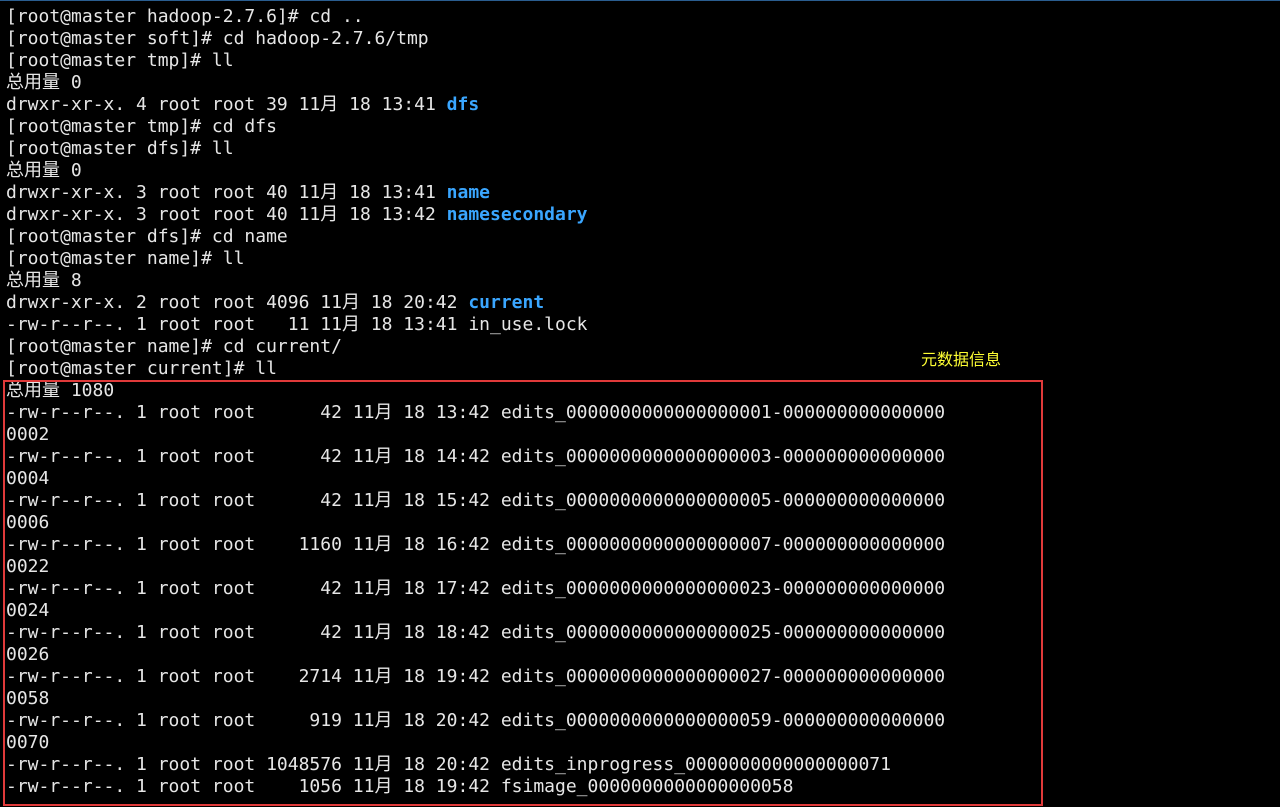  Describe the element at coordinates (475, 369) in the screenshot. I see `terminal-line: [root@master current]# ll` at that location.